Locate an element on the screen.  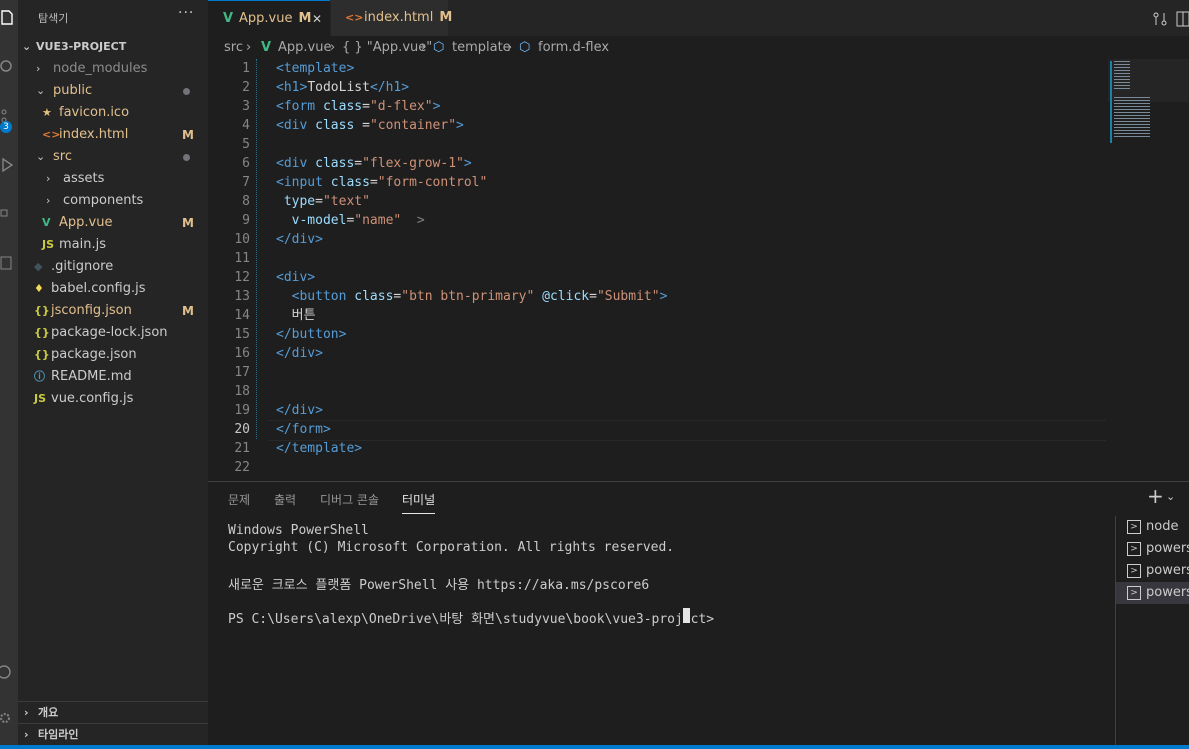
file-item: JS main.js is located at coordinates (111, 245).